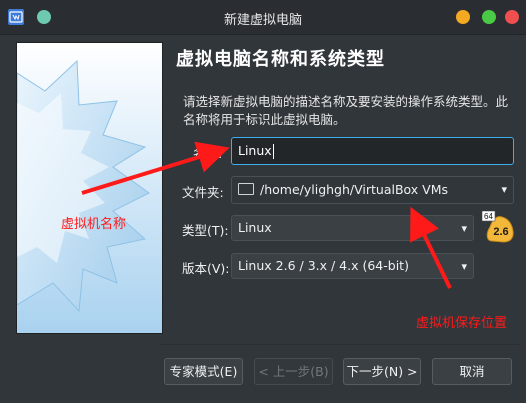 The image size is (526, 403). I want to click on type-combo: Linux ▾, so click(352, 228).